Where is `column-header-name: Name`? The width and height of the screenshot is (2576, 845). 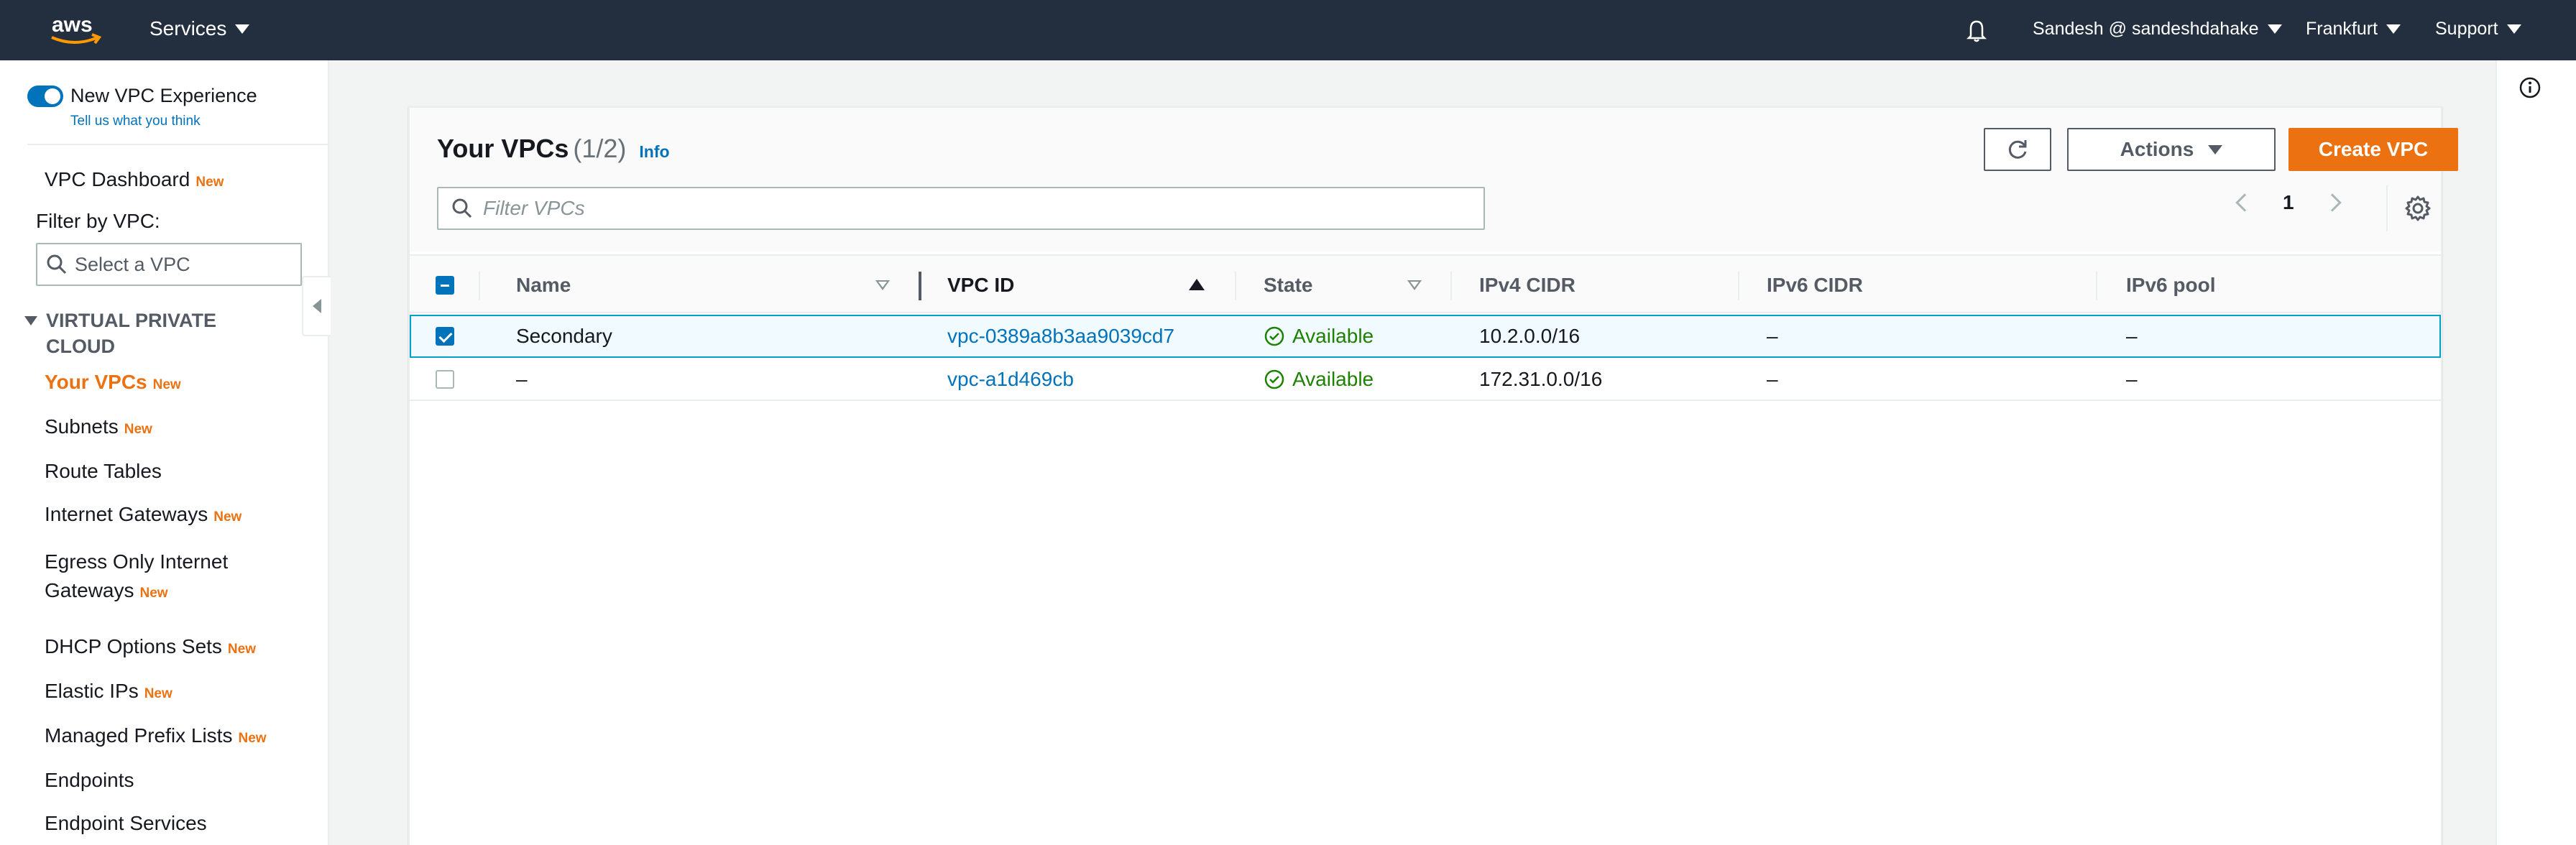
column-header-name: Name is located at coordinates (543, 285).